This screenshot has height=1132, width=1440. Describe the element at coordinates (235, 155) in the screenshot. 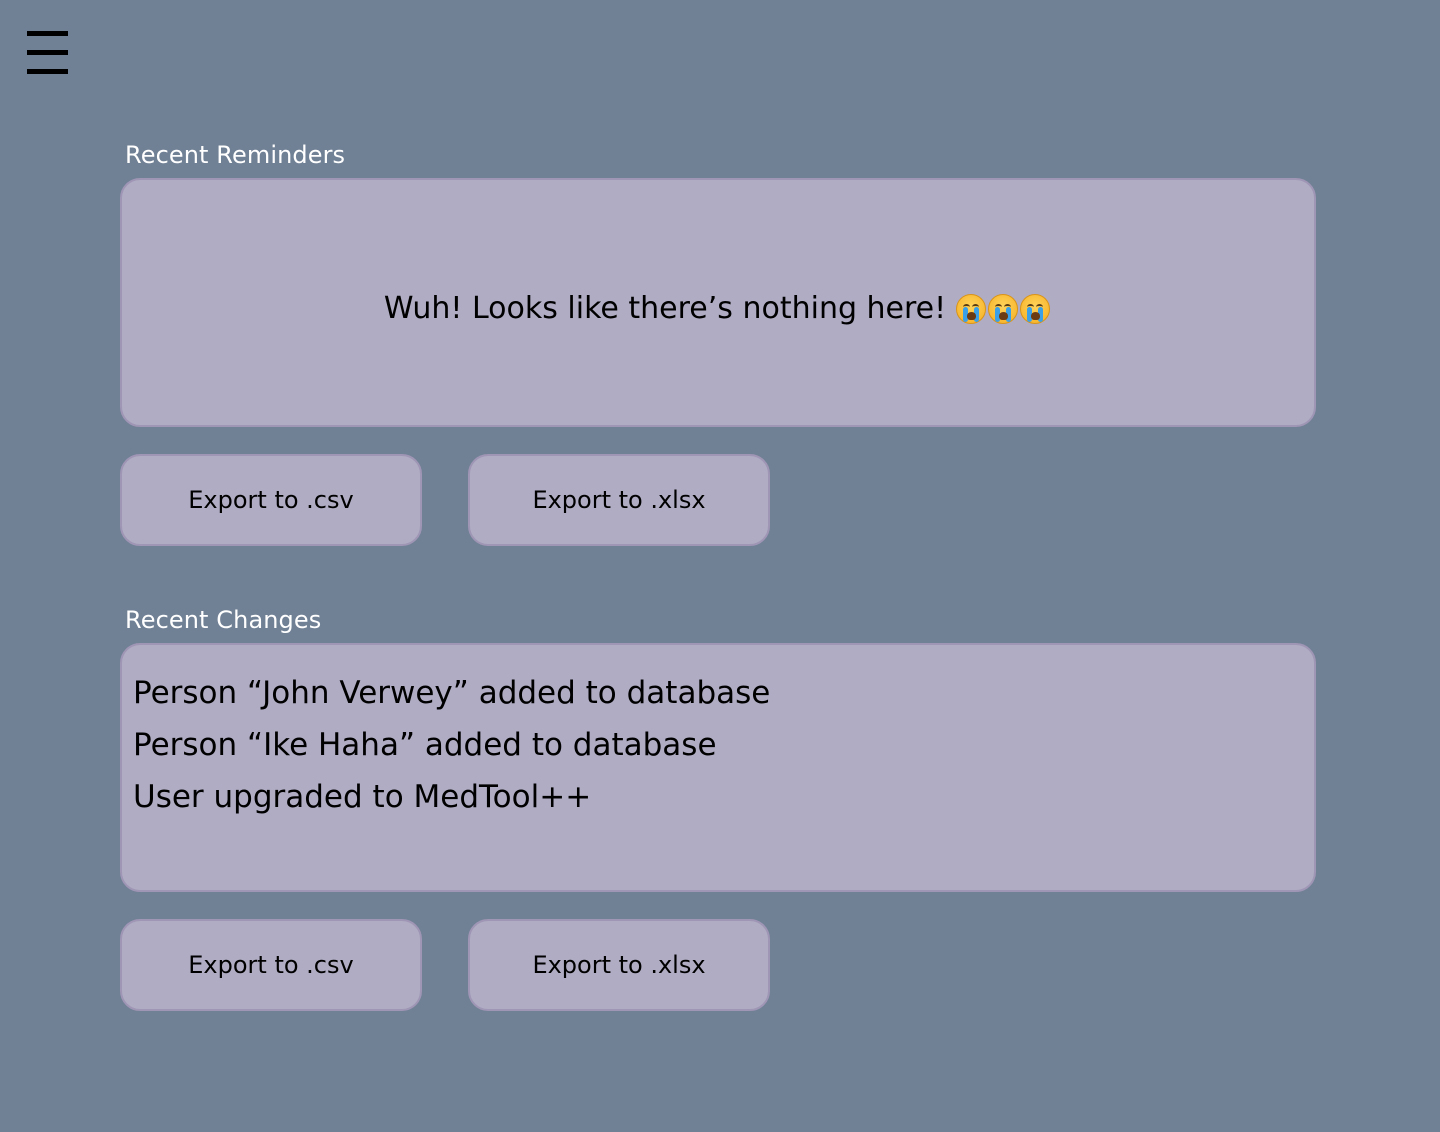

I see `recent-reminders-label: Recent Reminders` at that location.